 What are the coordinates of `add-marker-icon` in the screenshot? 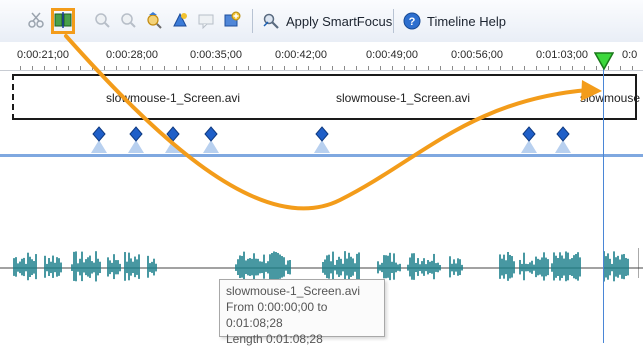 It's located at (180, 20).